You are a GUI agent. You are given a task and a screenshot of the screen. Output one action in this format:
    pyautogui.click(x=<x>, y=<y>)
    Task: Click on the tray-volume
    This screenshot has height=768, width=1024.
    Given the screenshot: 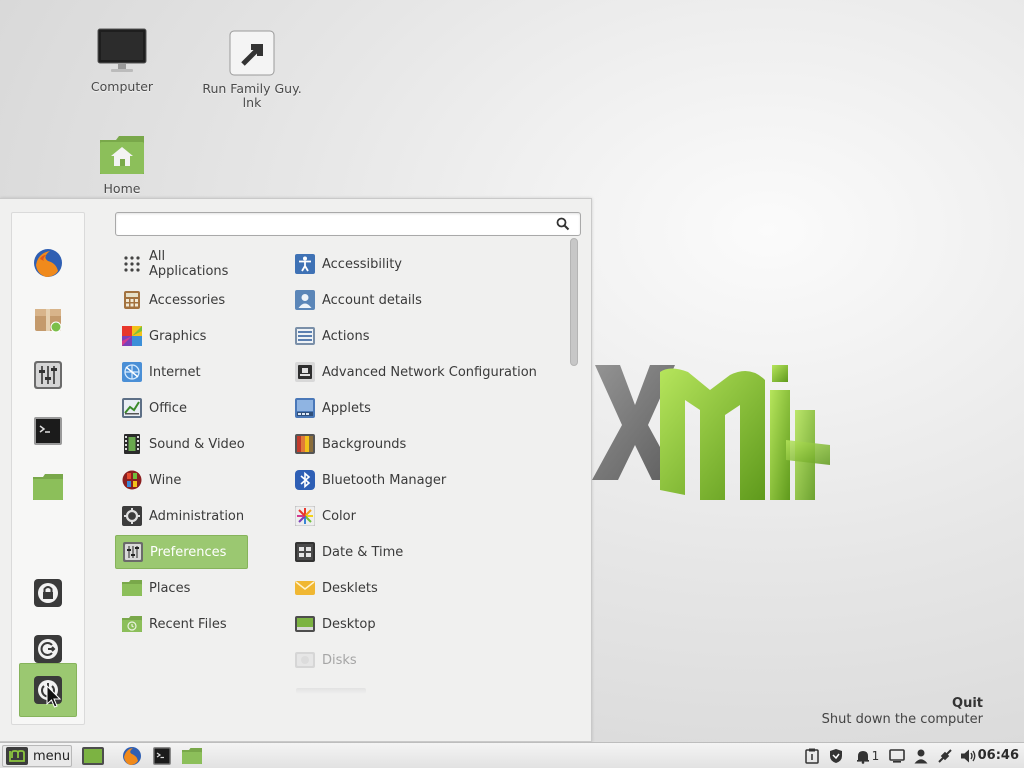 What is the action you would take?
    pyautogui.click(x=969, y=756)
    